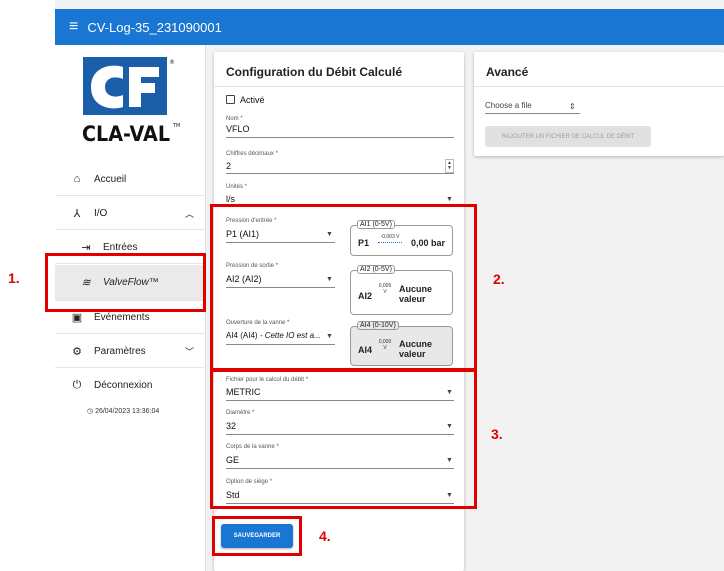 Image resolution: width=724 pixels, height=571 pixels. I want to click on cla-val-logo: ® CLA-VAL TM, so click(131, 101).